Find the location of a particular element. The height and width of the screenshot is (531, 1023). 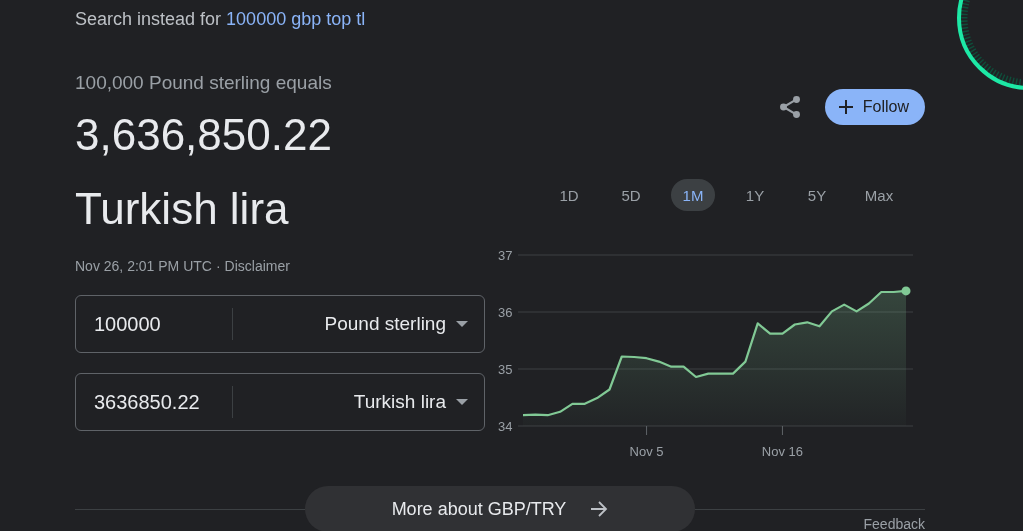

amount-field: 100000 is located at coordinates (154, 324).